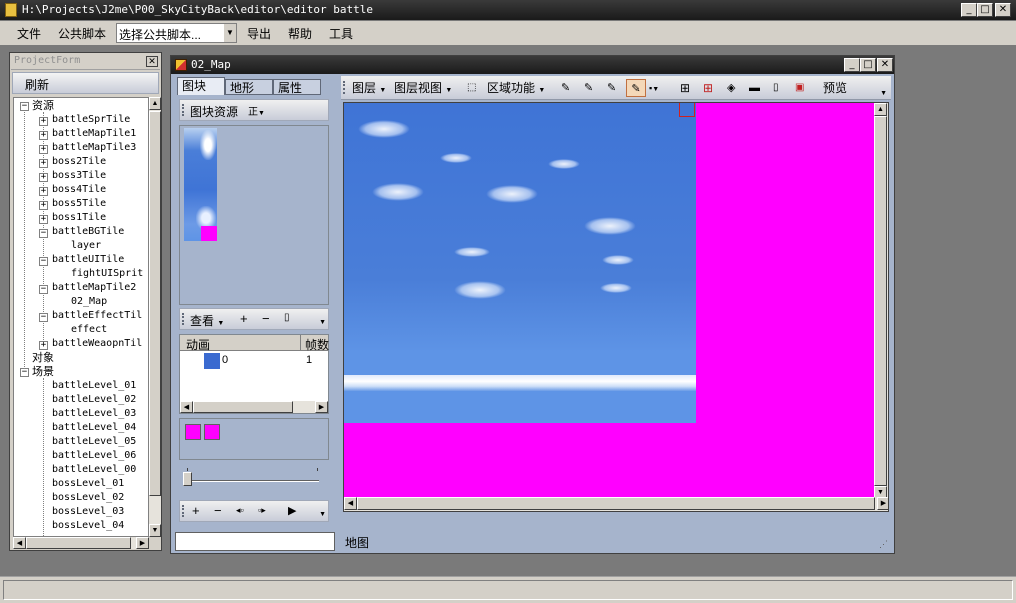  What do you see at coordinates (201, 86) in the screenshot?
I see `tab-tiles: 图块` at bounding box center [201, 86].